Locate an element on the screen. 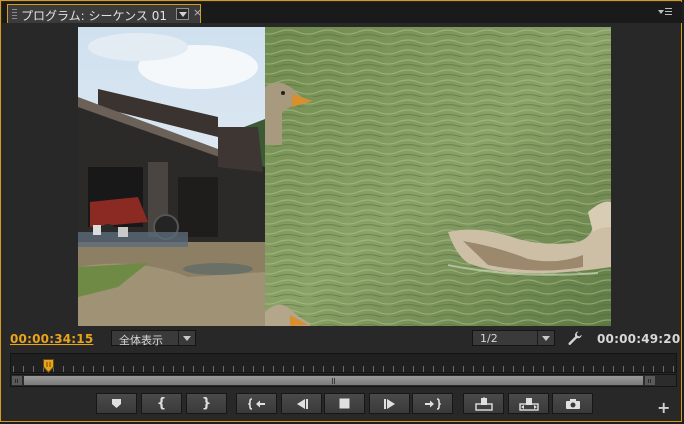 This screenshot has height=424, width=684. wrench-icon is located at coordinates (575, 338).